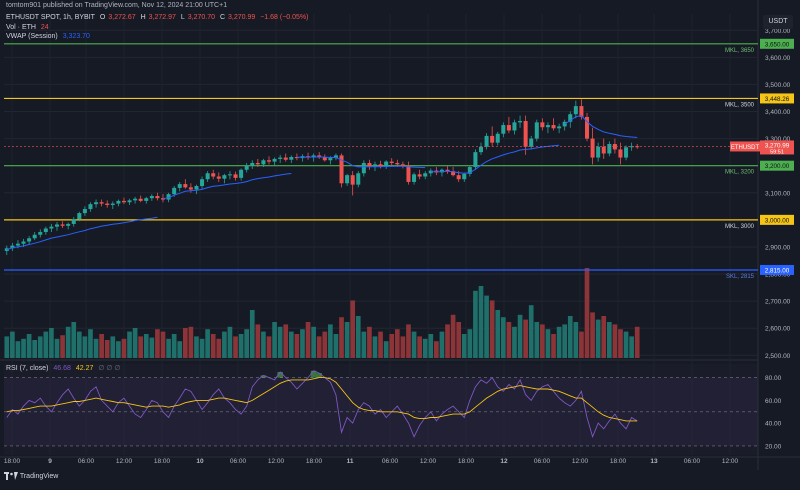 This screenshot has width=800, height=490. Describe the element at coordinates (773, 446) in the screenshot. I see `rsi-tick-label: 20.00` at that location.